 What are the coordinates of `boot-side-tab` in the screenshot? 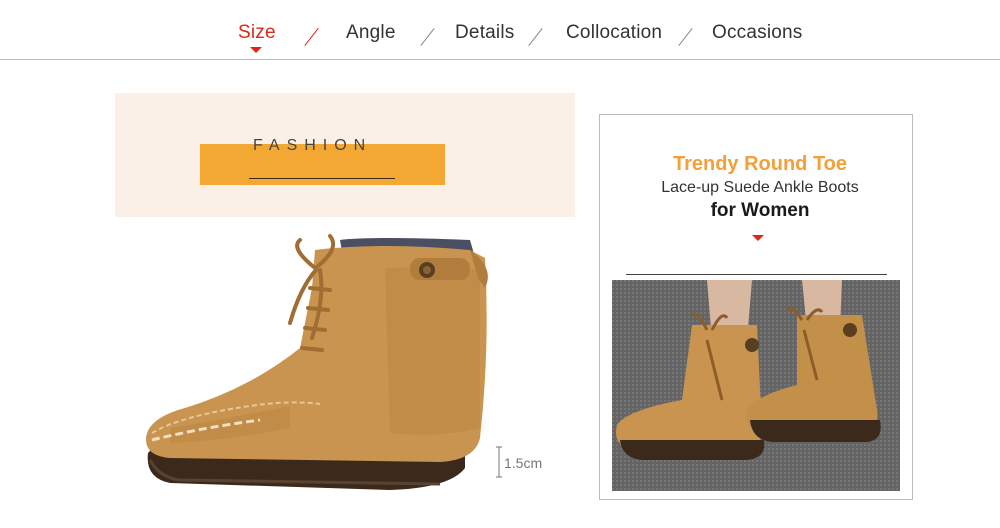 It's located at (440, 269).